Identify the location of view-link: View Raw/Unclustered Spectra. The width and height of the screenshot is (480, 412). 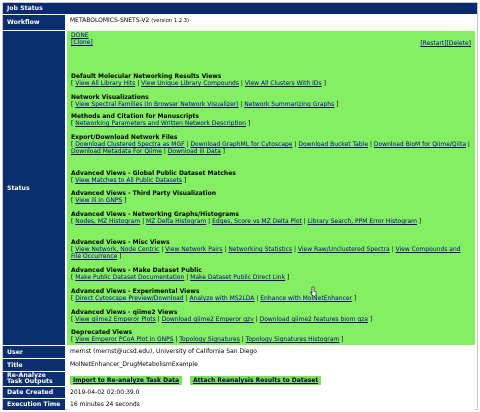
(344, 249).